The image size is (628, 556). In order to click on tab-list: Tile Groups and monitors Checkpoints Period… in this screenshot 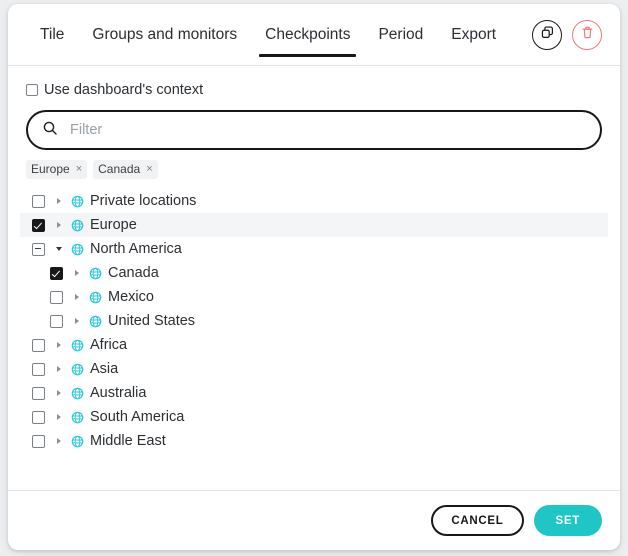, I will do `click(259, 34)`.